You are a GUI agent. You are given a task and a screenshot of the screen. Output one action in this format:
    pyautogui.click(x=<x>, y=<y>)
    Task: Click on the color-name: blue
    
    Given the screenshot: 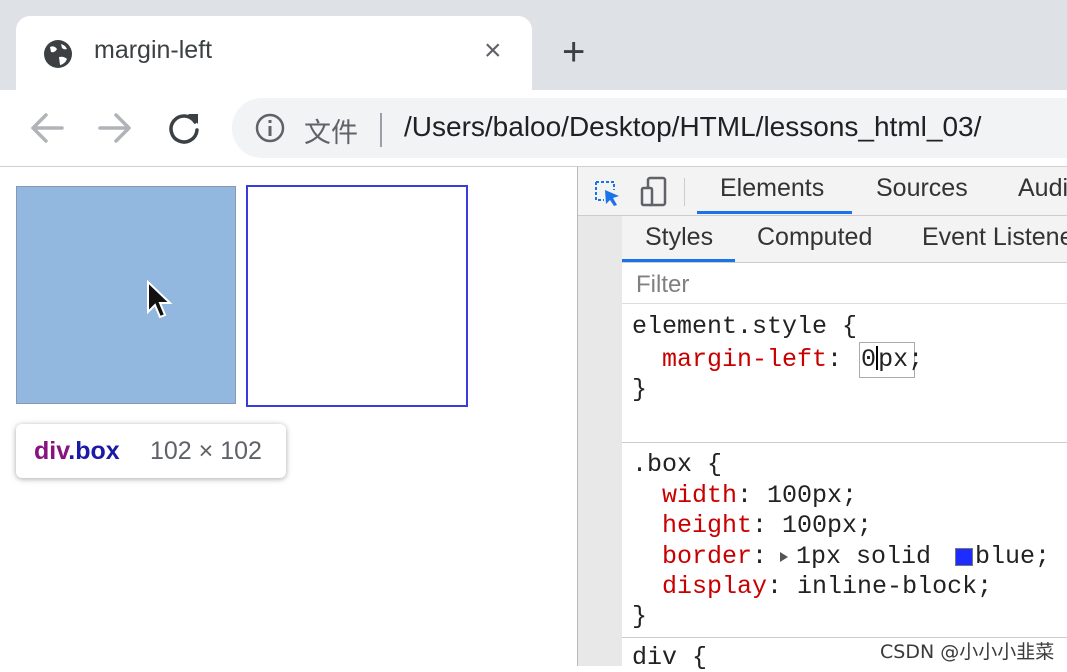 What is the action you would take?
    pyautogui.click(x=1005, y=556)
    